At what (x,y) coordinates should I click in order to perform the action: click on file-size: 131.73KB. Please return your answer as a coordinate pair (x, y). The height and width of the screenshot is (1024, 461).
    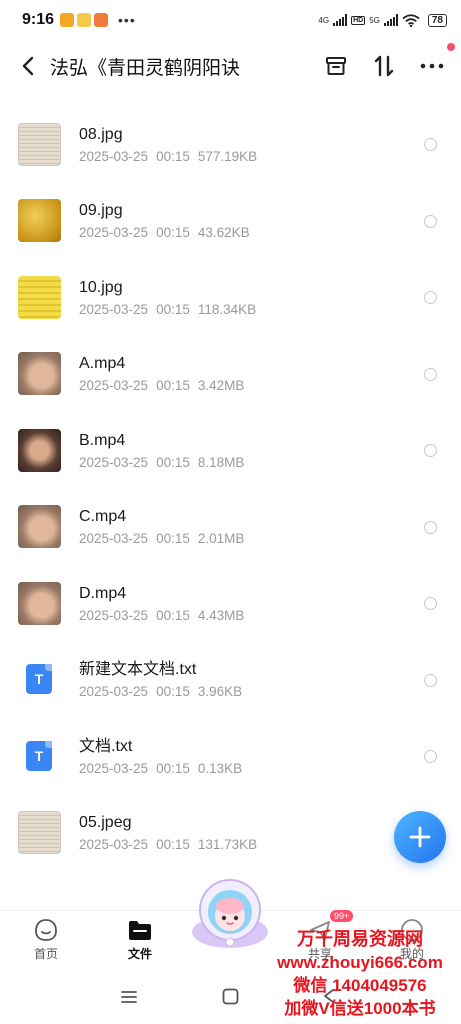
    Looking at the image, I should click on (227, 845).